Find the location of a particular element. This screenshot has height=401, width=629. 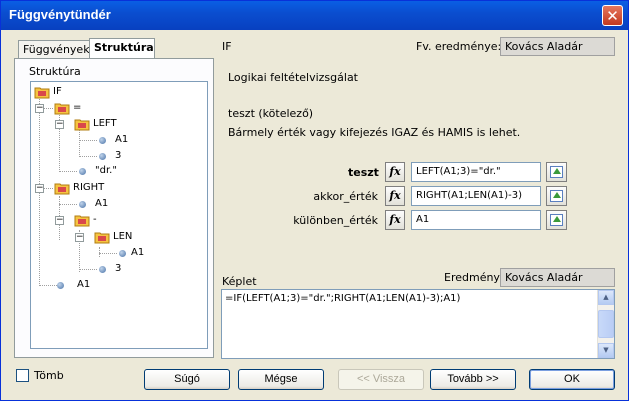

help-button: Súgó is located at coordinates (187, 379).